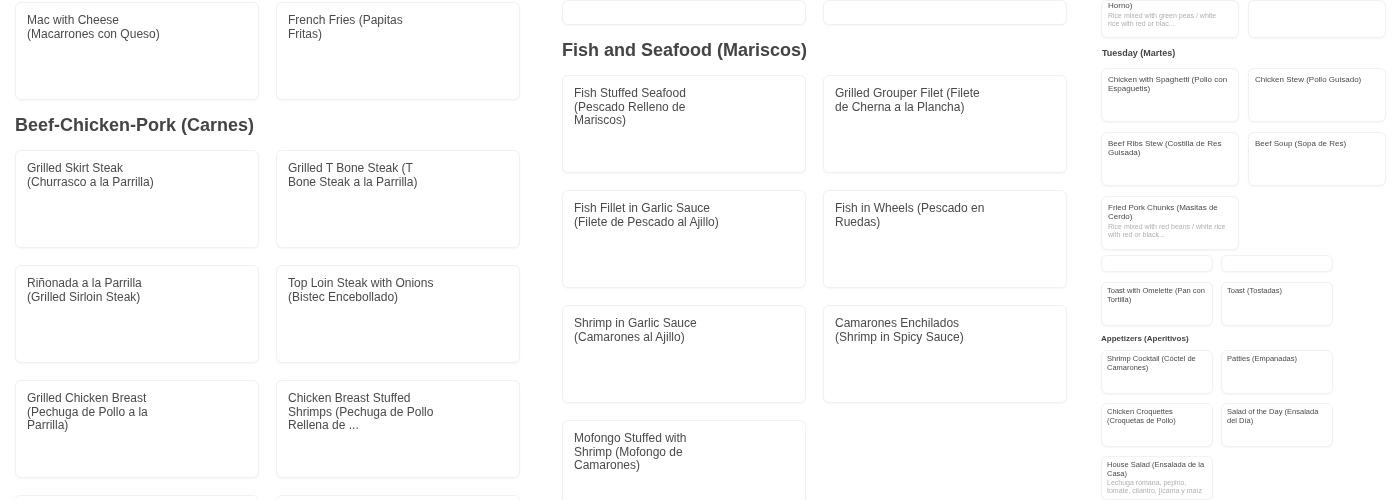  What do you see at coordinates (684, 239) in the screenshot?
I see `menu-card: Fish Fillet in Garlic Sauce (Filete de Pescado al Ajillo)` at bounding box center [684, 239].